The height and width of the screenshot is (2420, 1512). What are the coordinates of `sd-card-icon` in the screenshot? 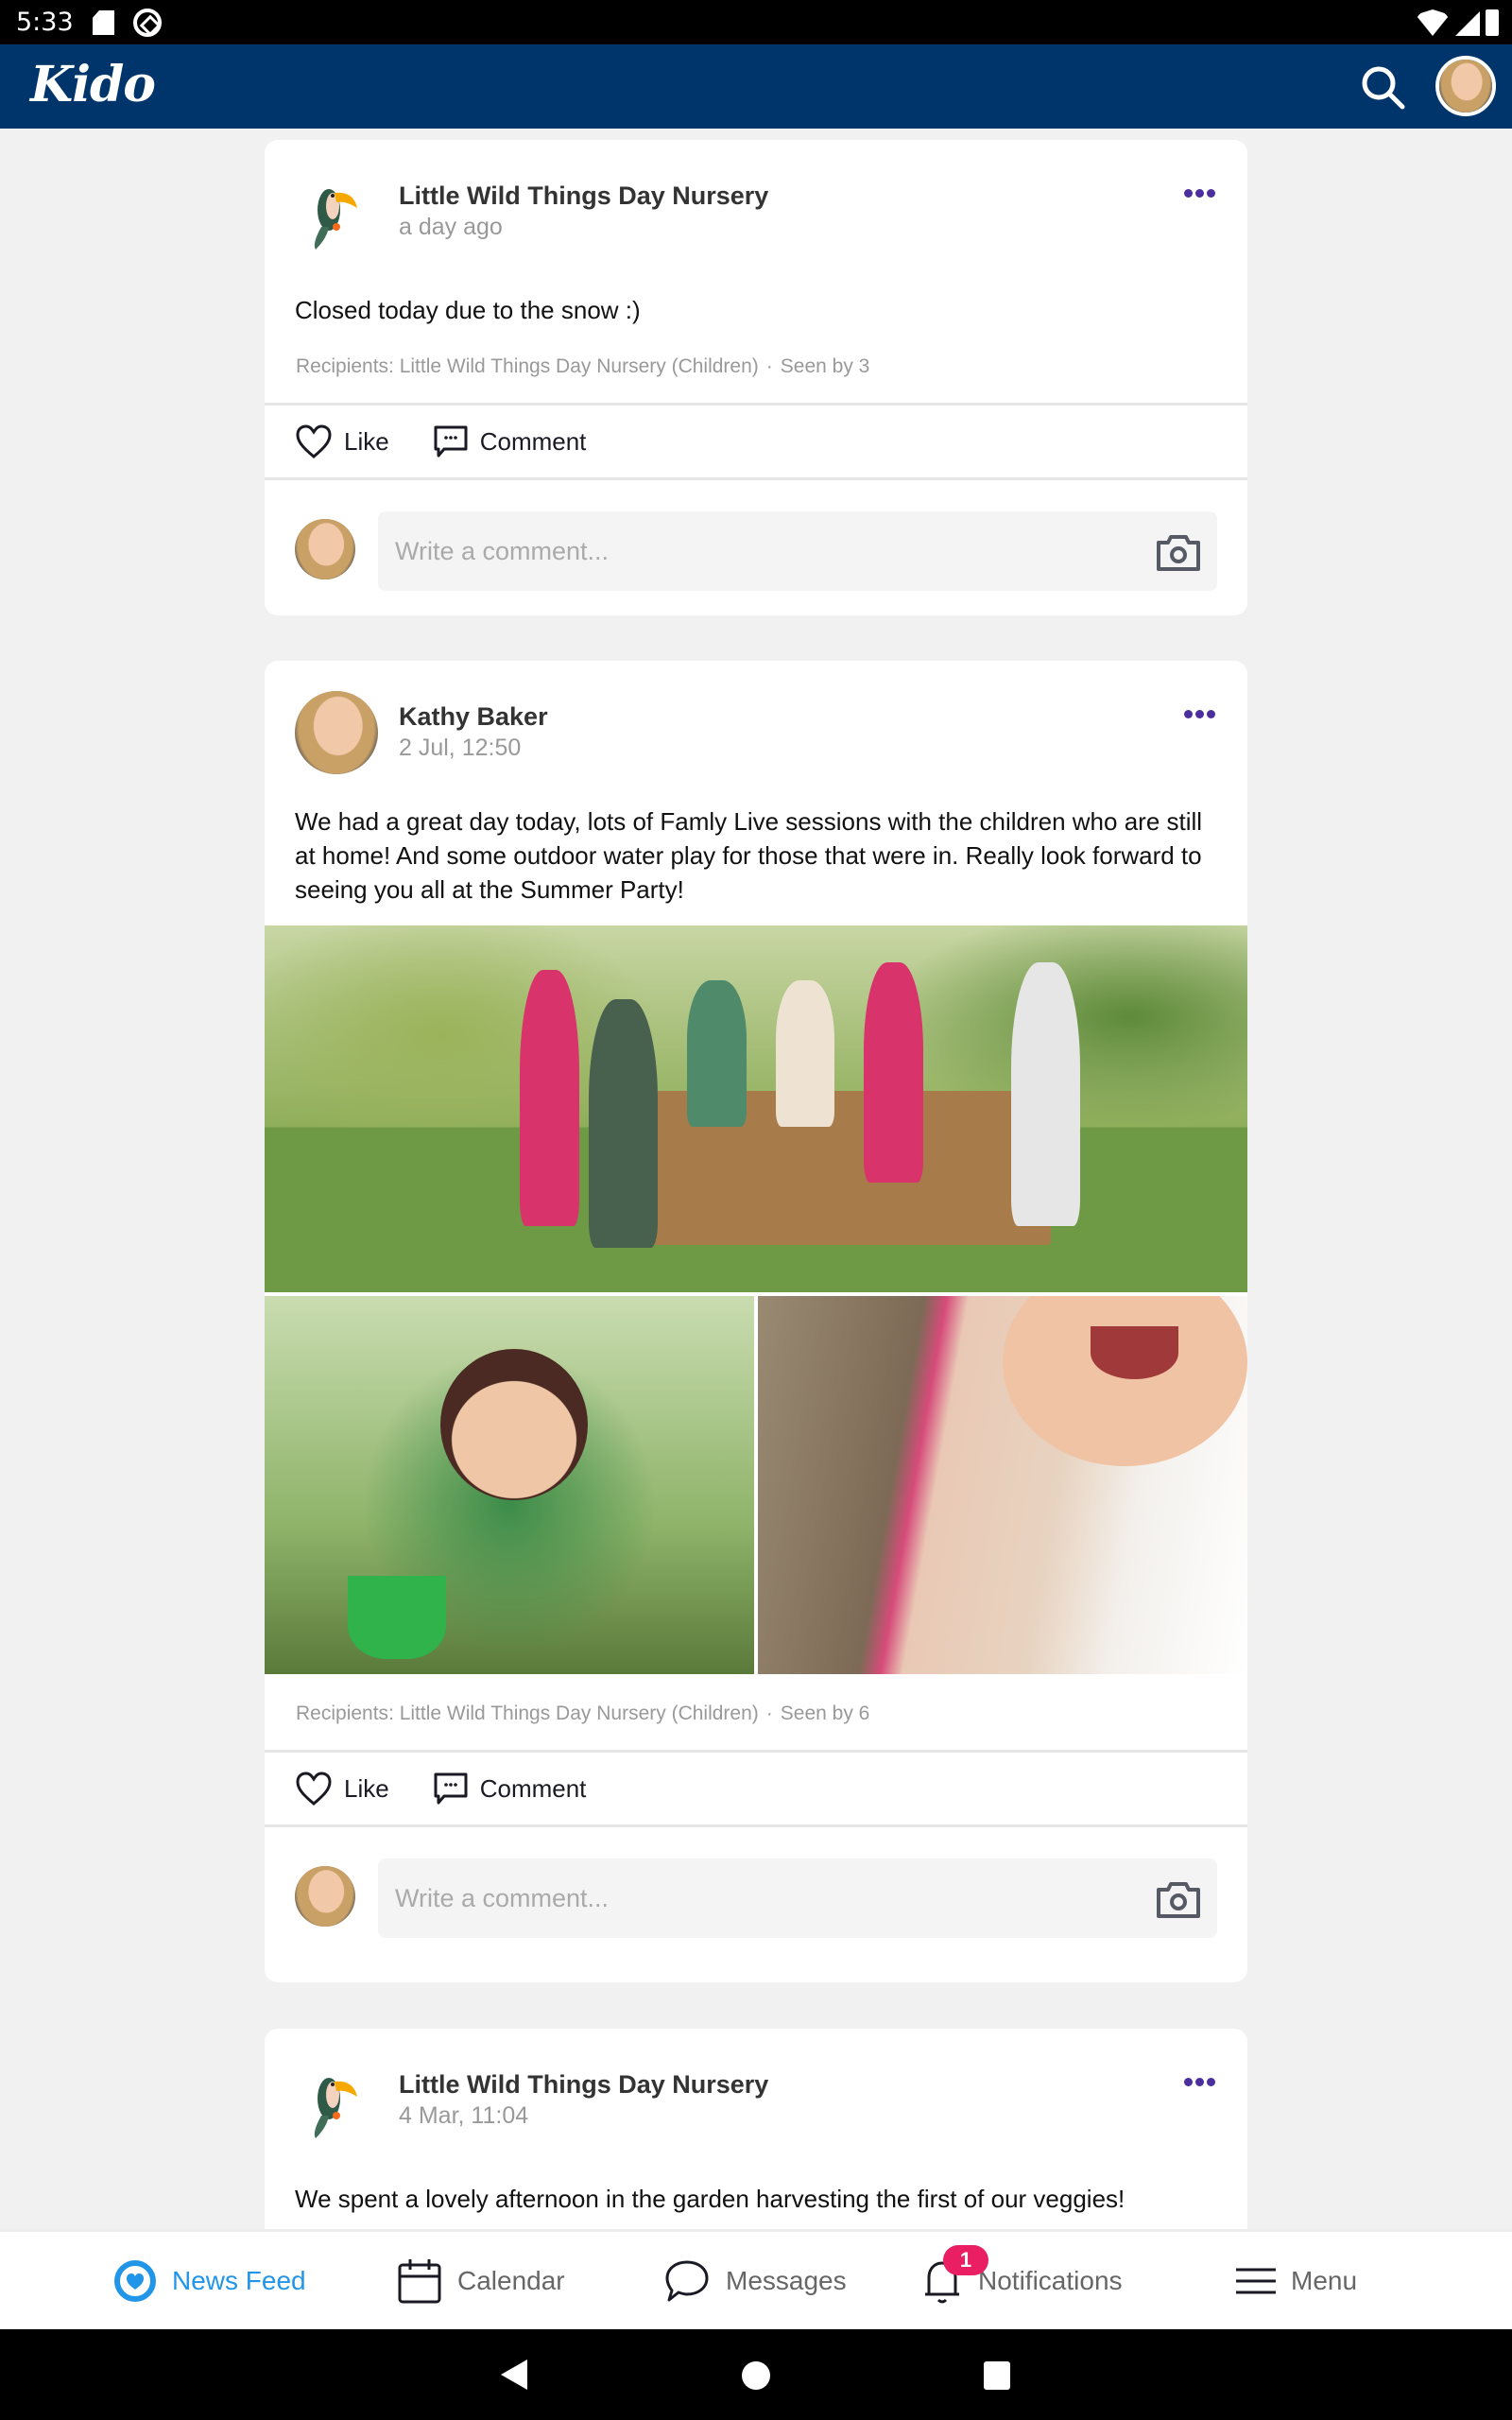 It's located at (103, 22).